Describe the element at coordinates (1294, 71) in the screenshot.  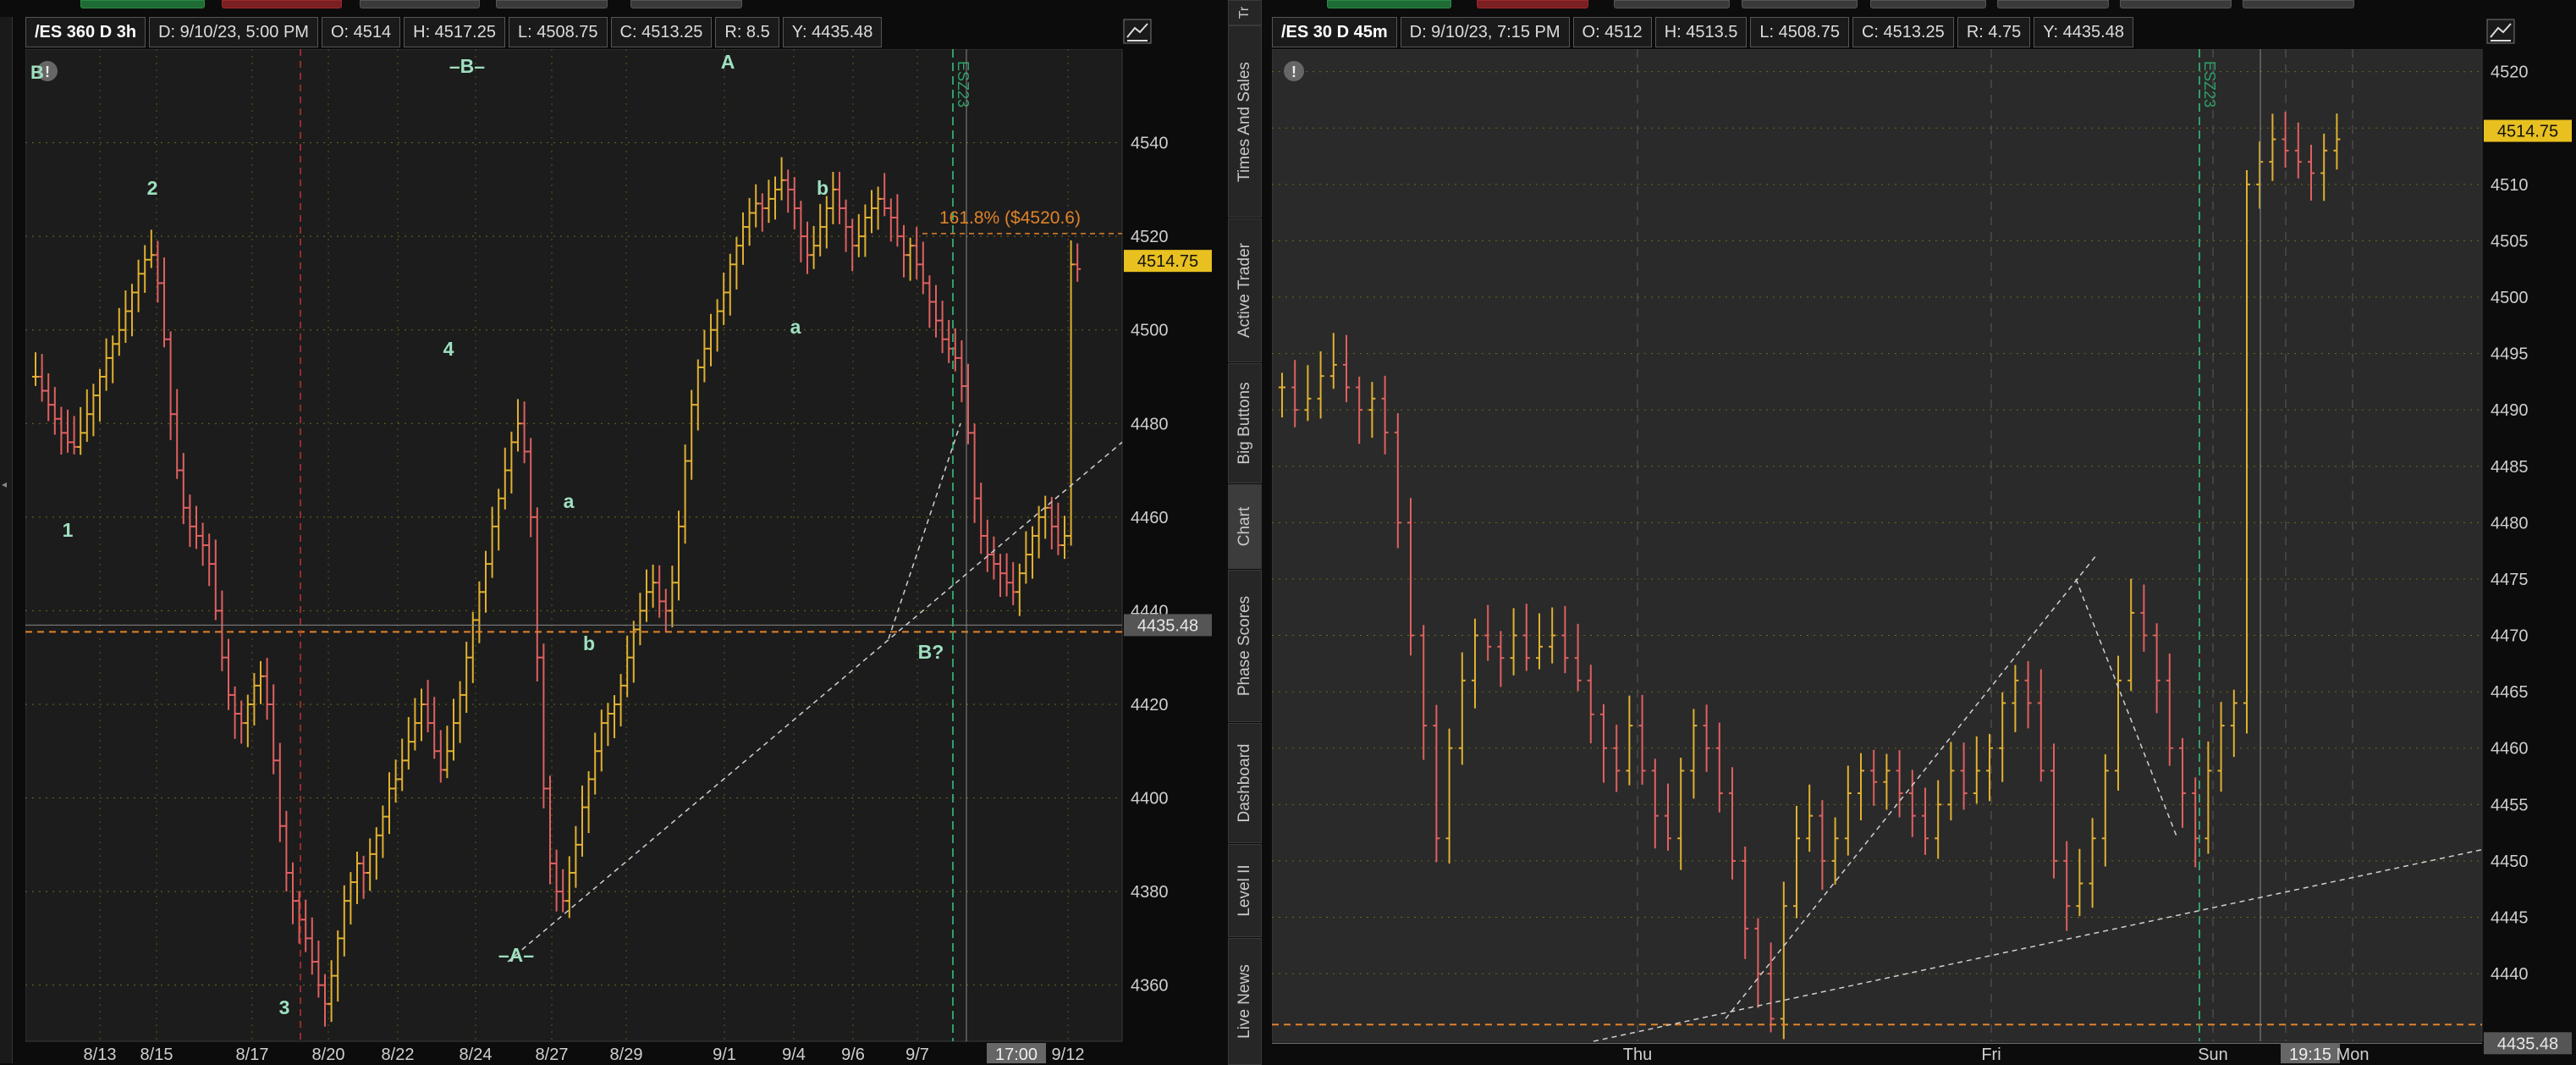
I see `alert-icon: !` at that location.